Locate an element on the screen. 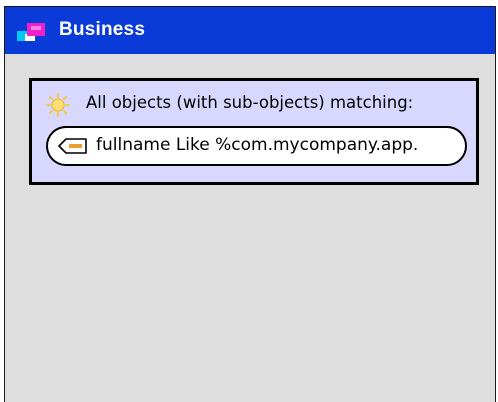 This screenshot has width=498, height=402. query-label: All objects (with sub-objects) matching: is located at coordinates (250, 102).